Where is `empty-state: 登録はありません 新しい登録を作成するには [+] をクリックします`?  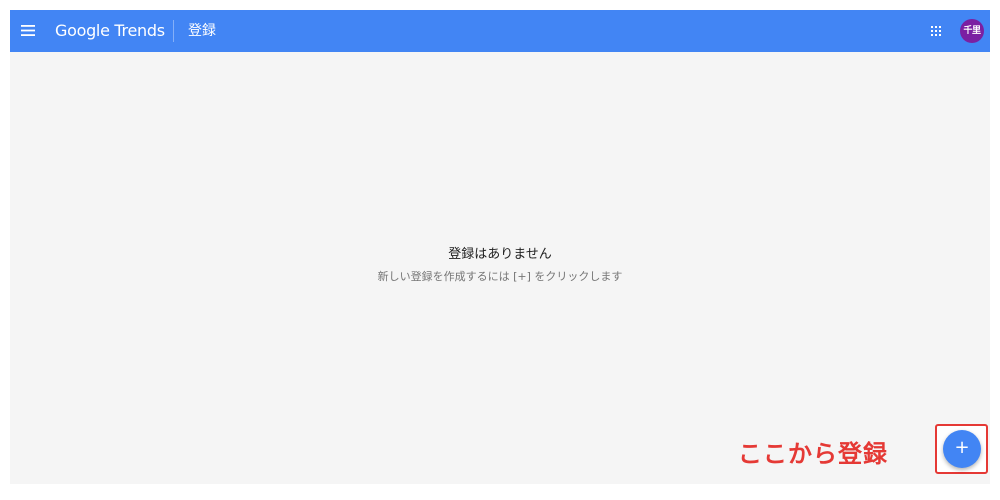
empty-state: 登録はありません 新しい登録を作成するには [+] をクリックします is located at coordinates (500, 265).